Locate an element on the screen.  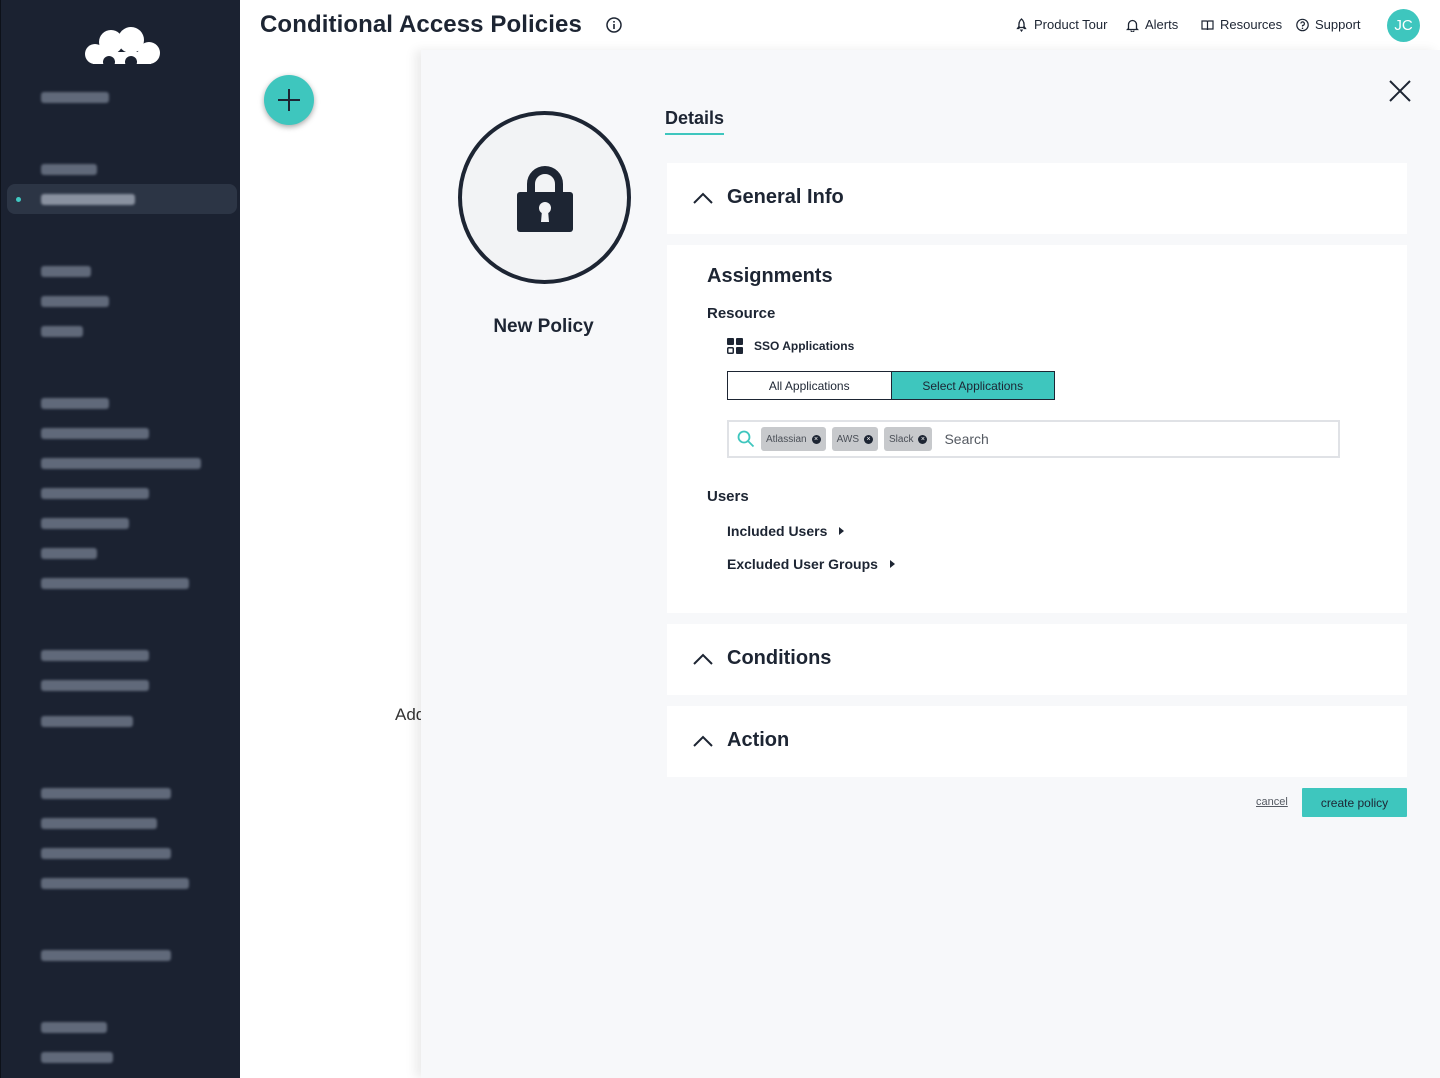
plus-icon is located at coordinates (289, 100).